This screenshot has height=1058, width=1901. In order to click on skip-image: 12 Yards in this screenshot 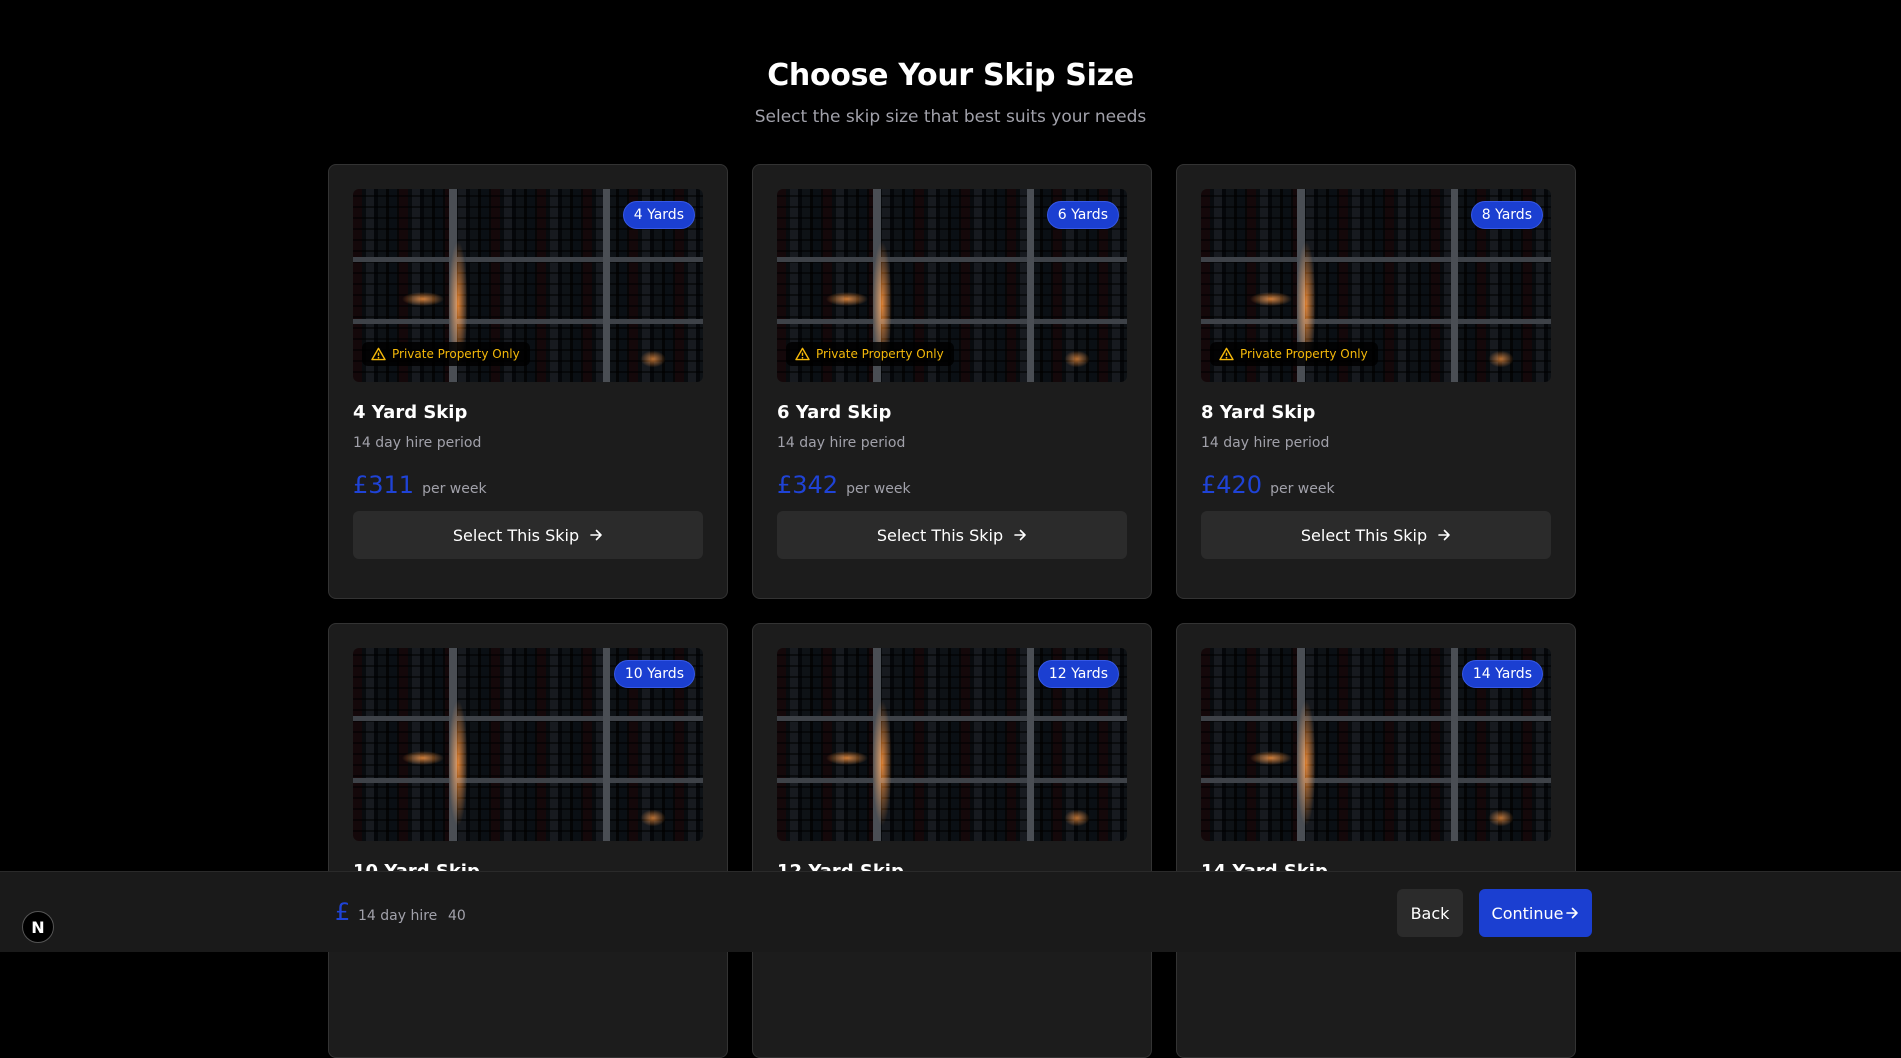, I will do `click(952, 744)`.